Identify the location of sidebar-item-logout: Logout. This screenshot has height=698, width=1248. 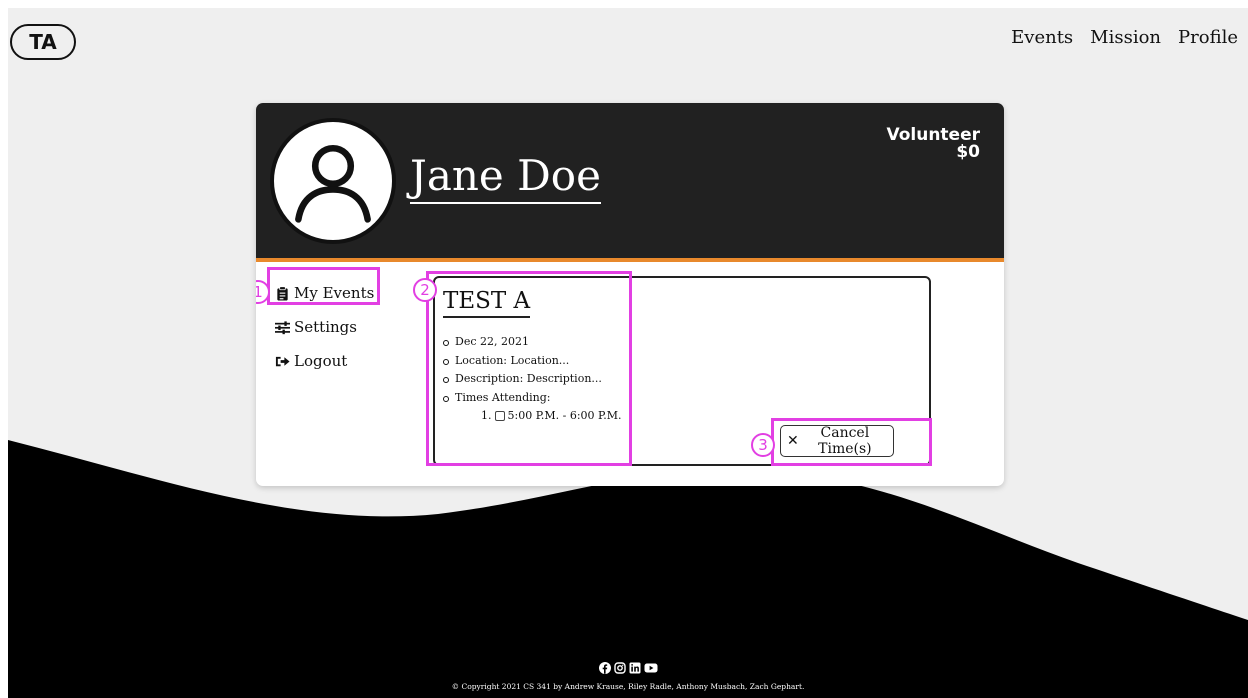
(327, 361).